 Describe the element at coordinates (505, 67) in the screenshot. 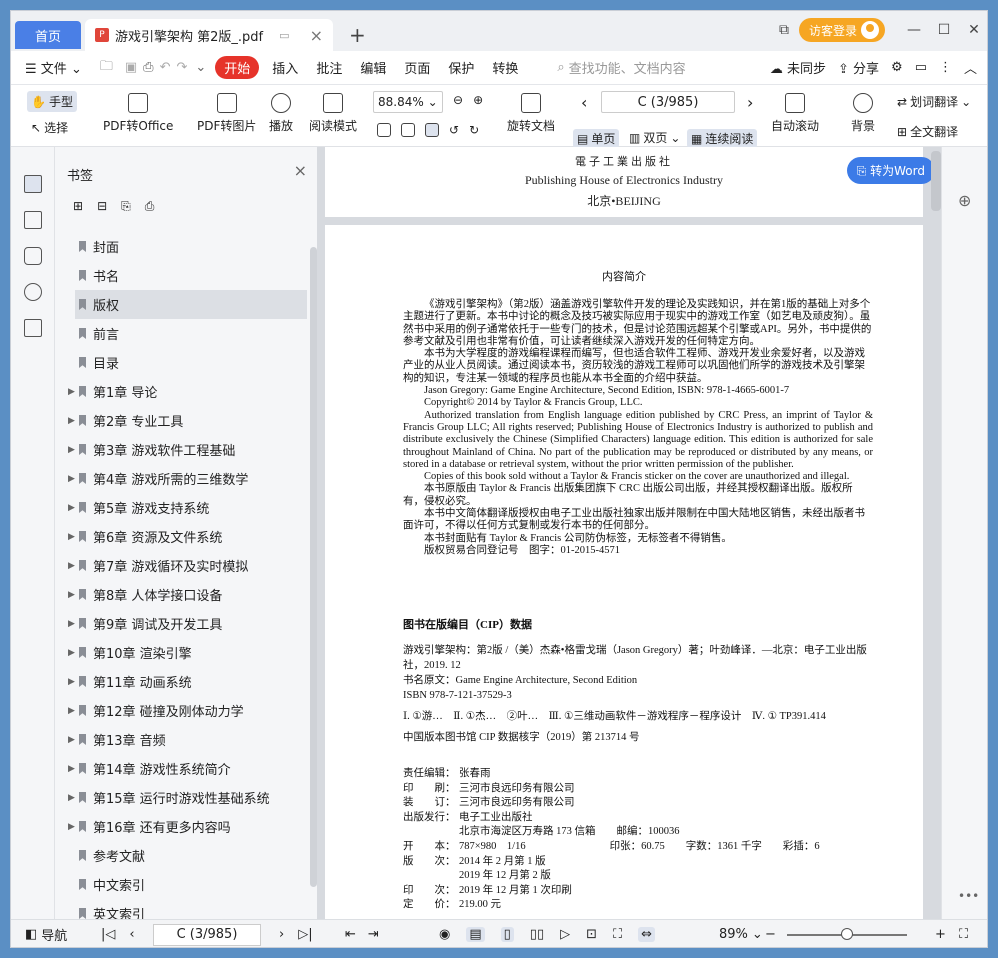

I see `tab-convert: 转换` at that location.